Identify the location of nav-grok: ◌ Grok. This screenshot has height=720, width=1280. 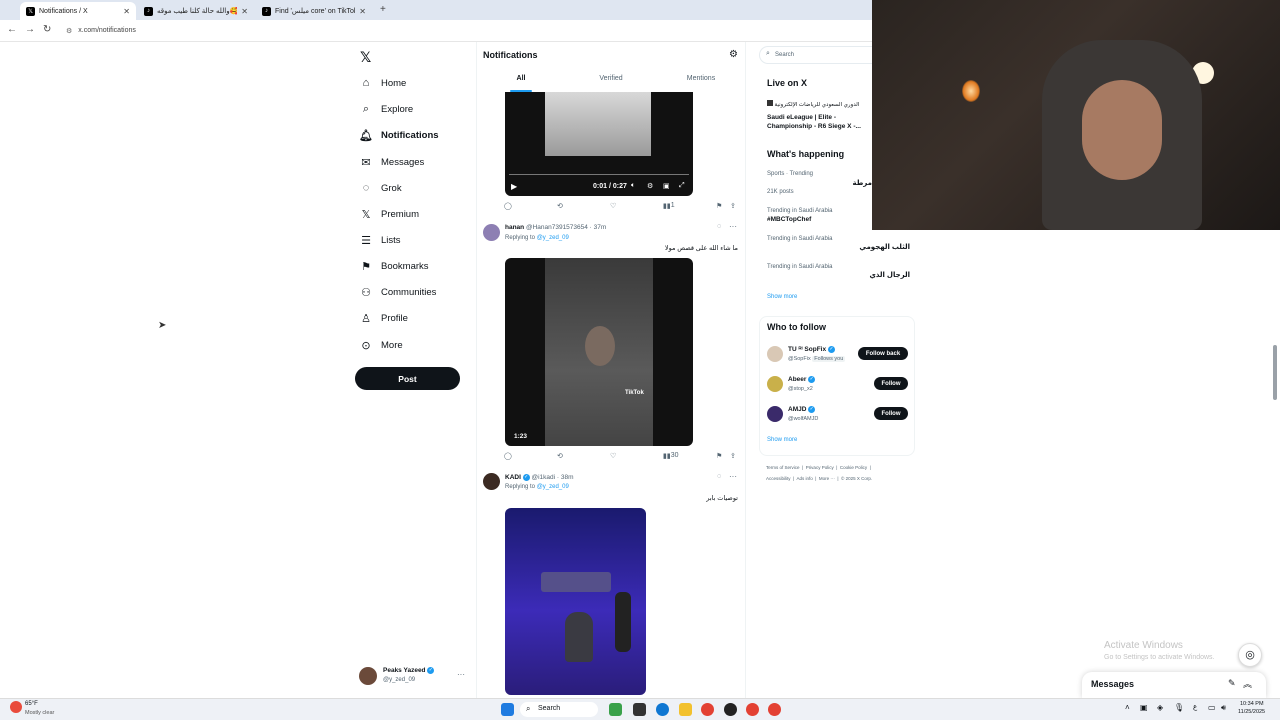
(381, 188).